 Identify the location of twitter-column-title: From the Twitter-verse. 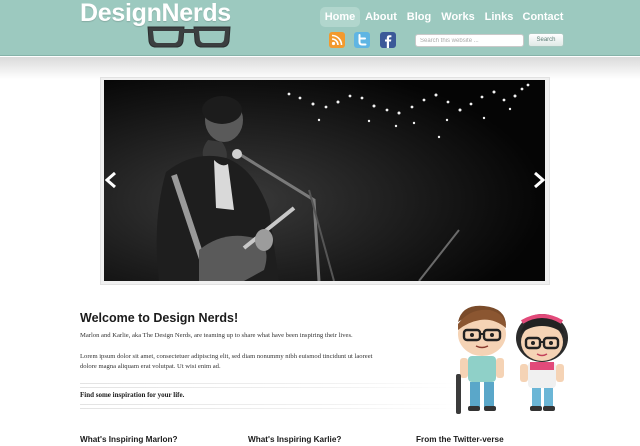
(460, 439).